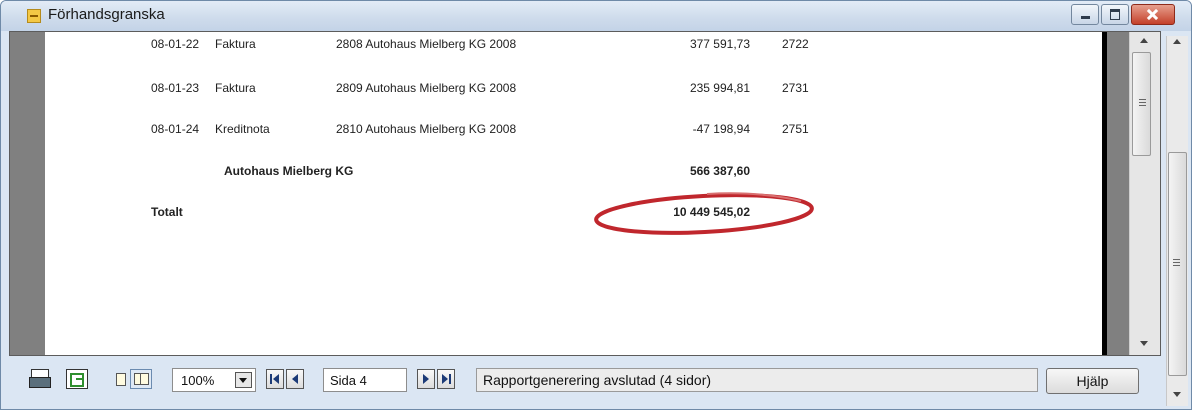  Describe the element at coordinates (426, 44) in the screenshot. I see `row-reference: 2808 Autohaus Mielberg KG 2008` at that location.